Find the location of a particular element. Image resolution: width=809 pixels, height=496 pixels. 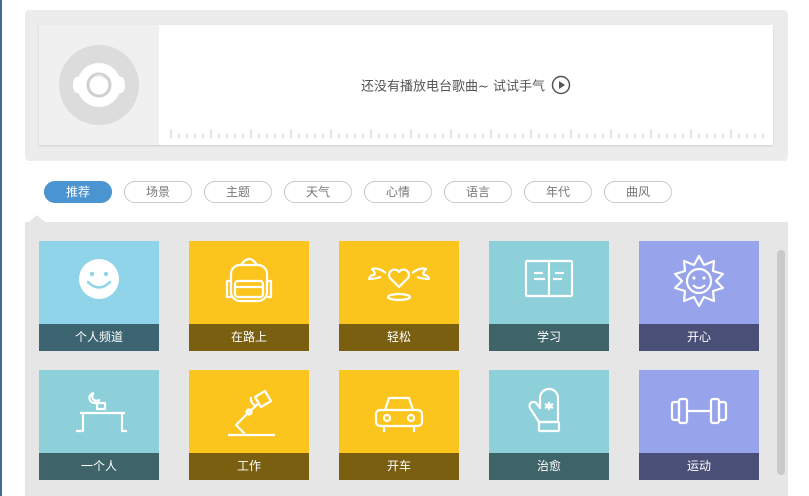

sun-icon is located at coordinates (699, 281).